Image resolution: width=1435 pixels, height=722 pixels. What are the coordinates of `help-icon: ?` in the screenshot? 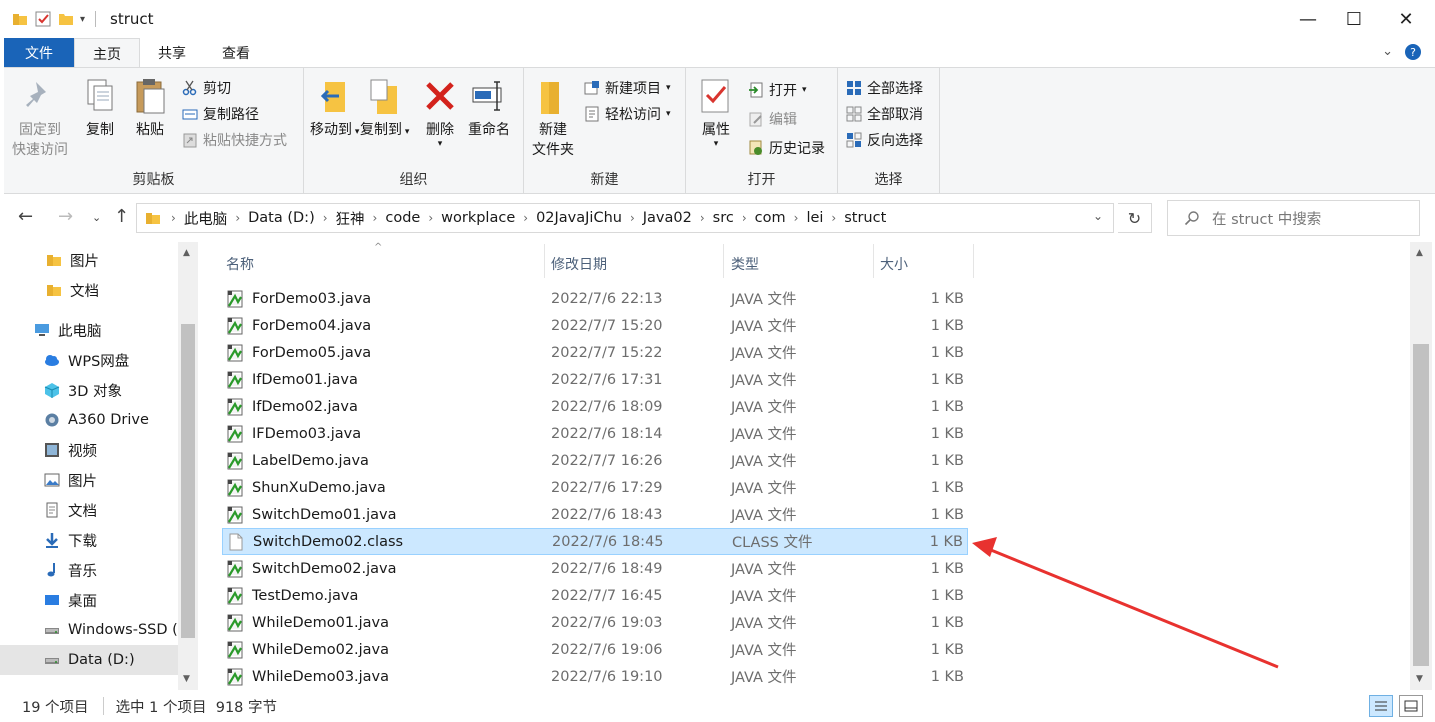 It's located at (1413, 52).